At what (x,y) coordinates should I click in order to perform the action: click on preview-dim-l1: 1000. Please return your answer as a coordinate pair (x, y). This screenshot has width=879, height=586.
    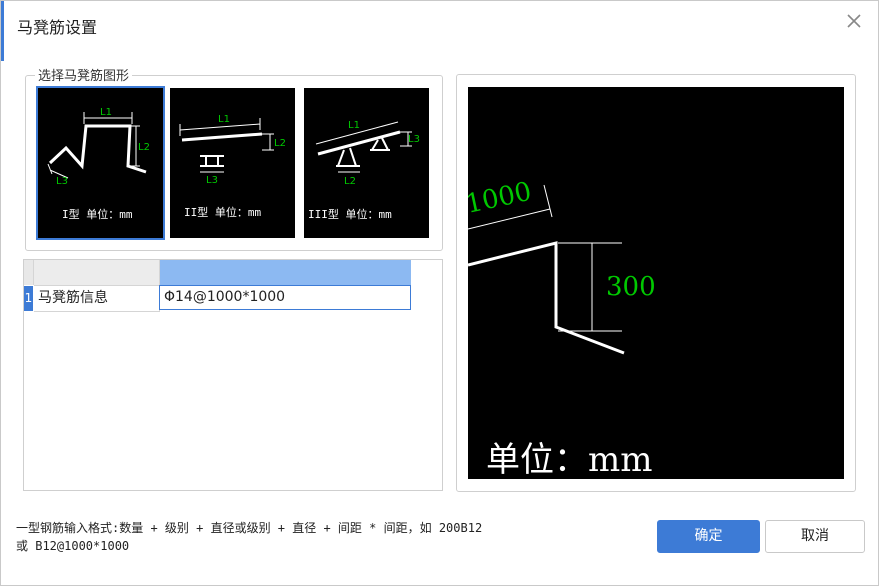
    Looking at the image, I should click on (501, 198).